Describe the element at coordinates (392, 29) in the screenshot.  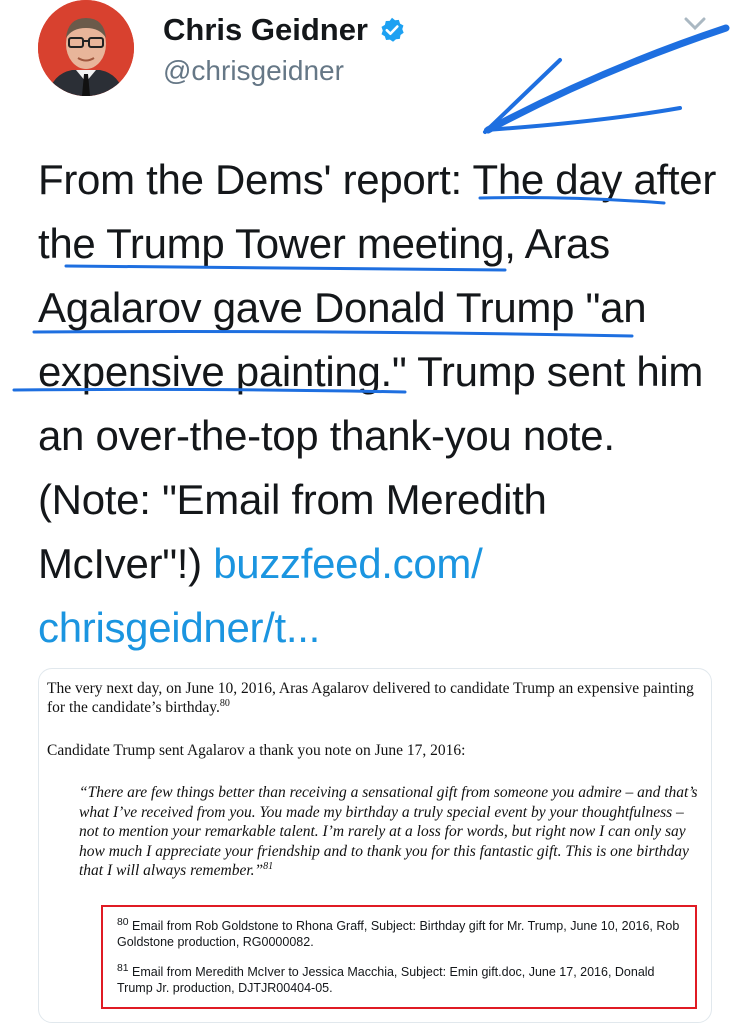
I see `verified-badge-icon` at that location.